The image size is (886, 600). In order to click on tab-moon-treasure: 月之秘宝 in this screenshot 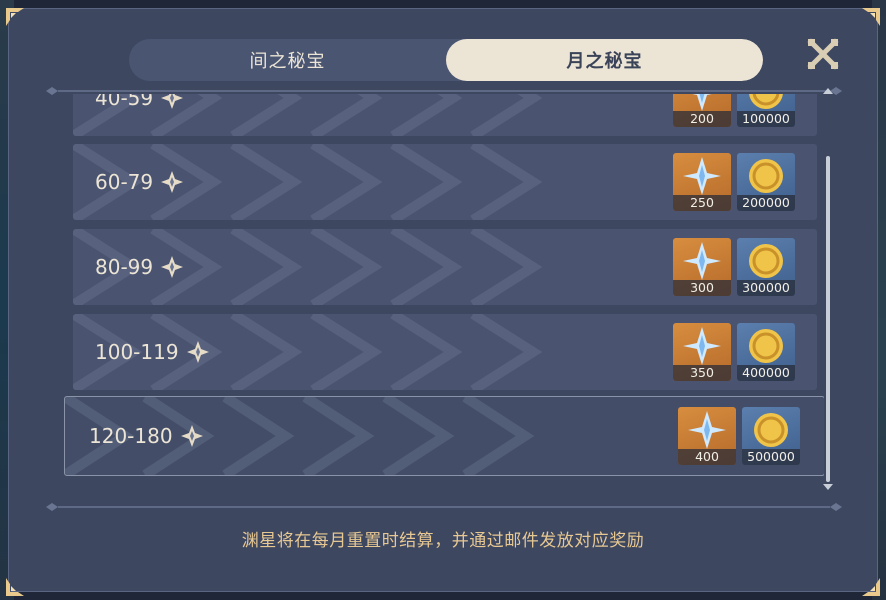, I will do `click(604, 60)`.